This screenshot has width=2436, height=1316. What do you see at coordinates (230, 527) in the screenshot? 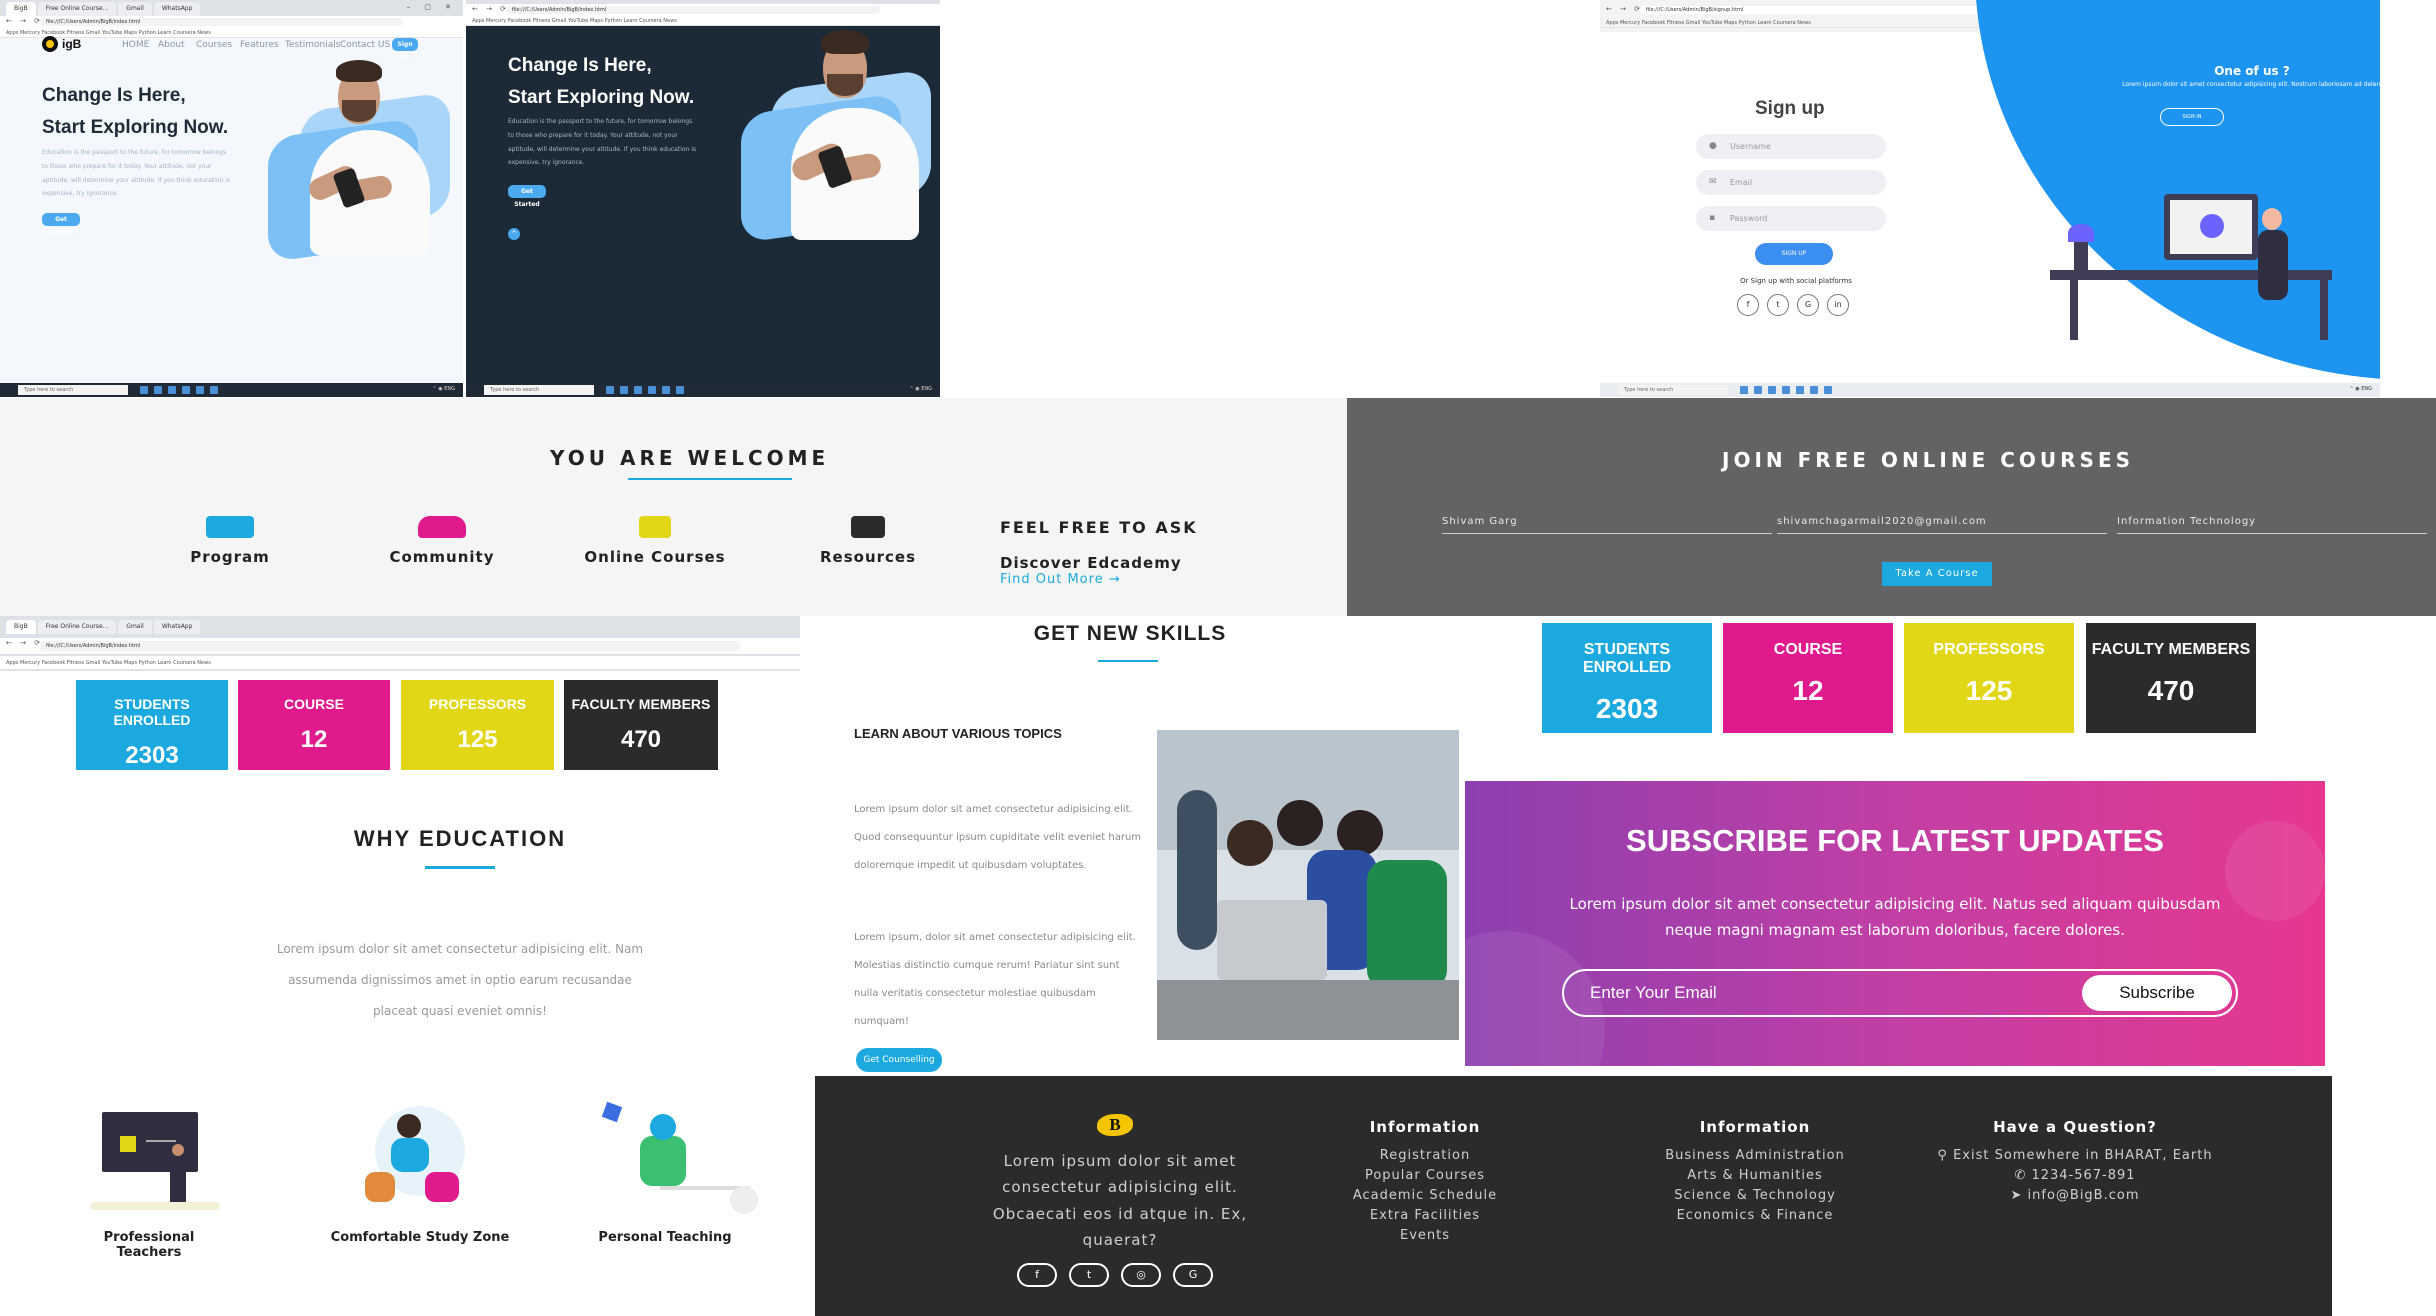
I see `book-icon` at bounding box center [230, 527].